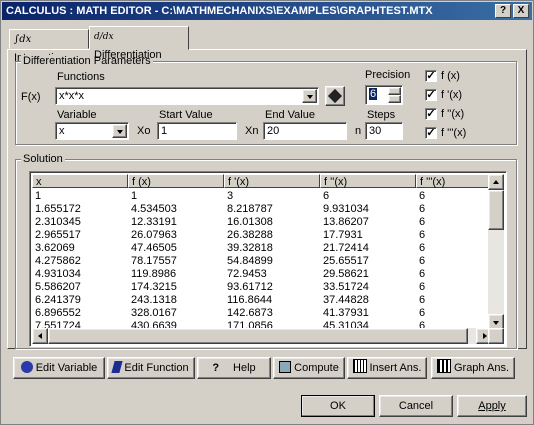 This screenshot has width=534, height=425. What do you see at coordinates (263, 196) in the screenshot?
I see `table-row: 1 1 3 6 6` at bounding box center [263, 196].